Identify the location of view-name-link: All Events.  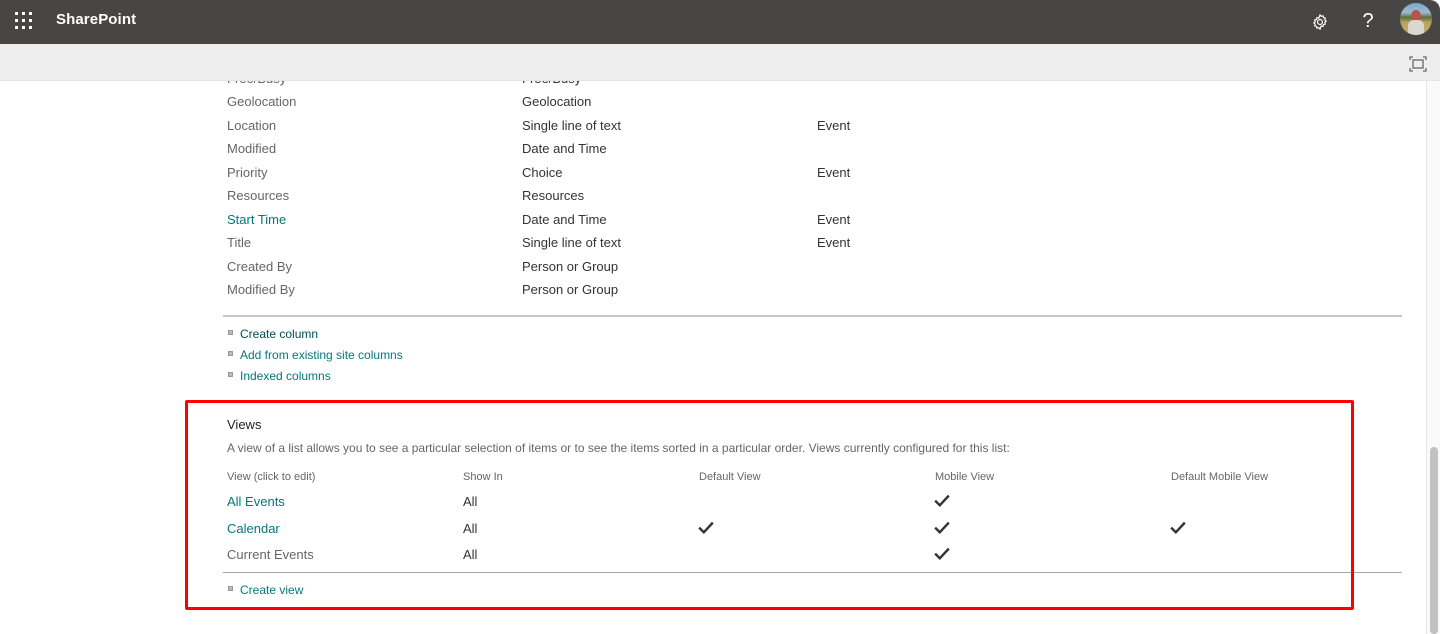
(256, 501).